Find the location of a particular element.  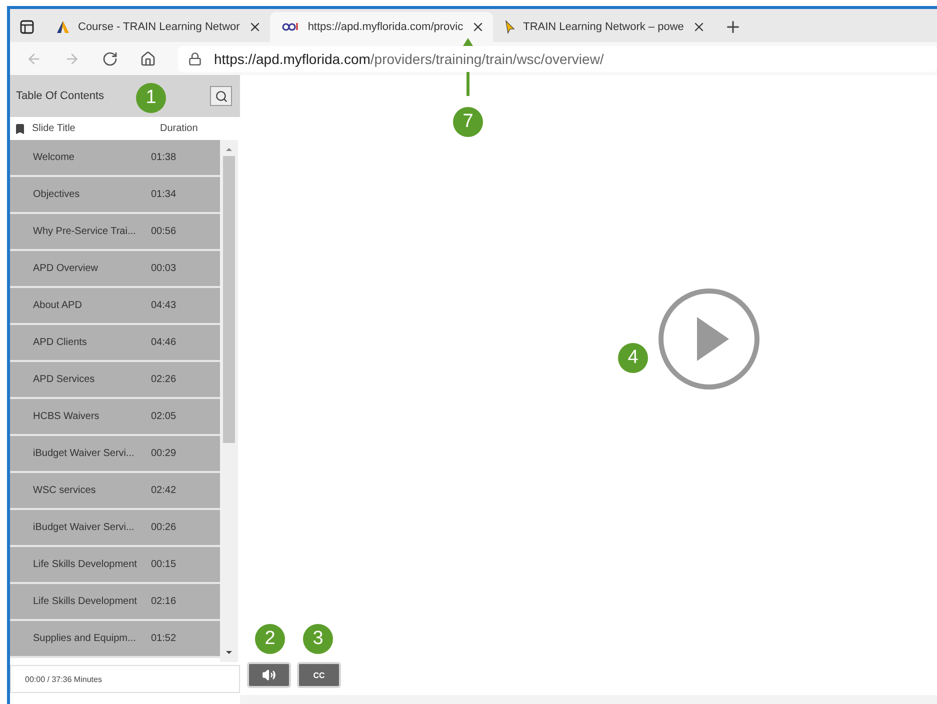

slide-row: APD Services 02:26 is located at coordinates (115, 380).